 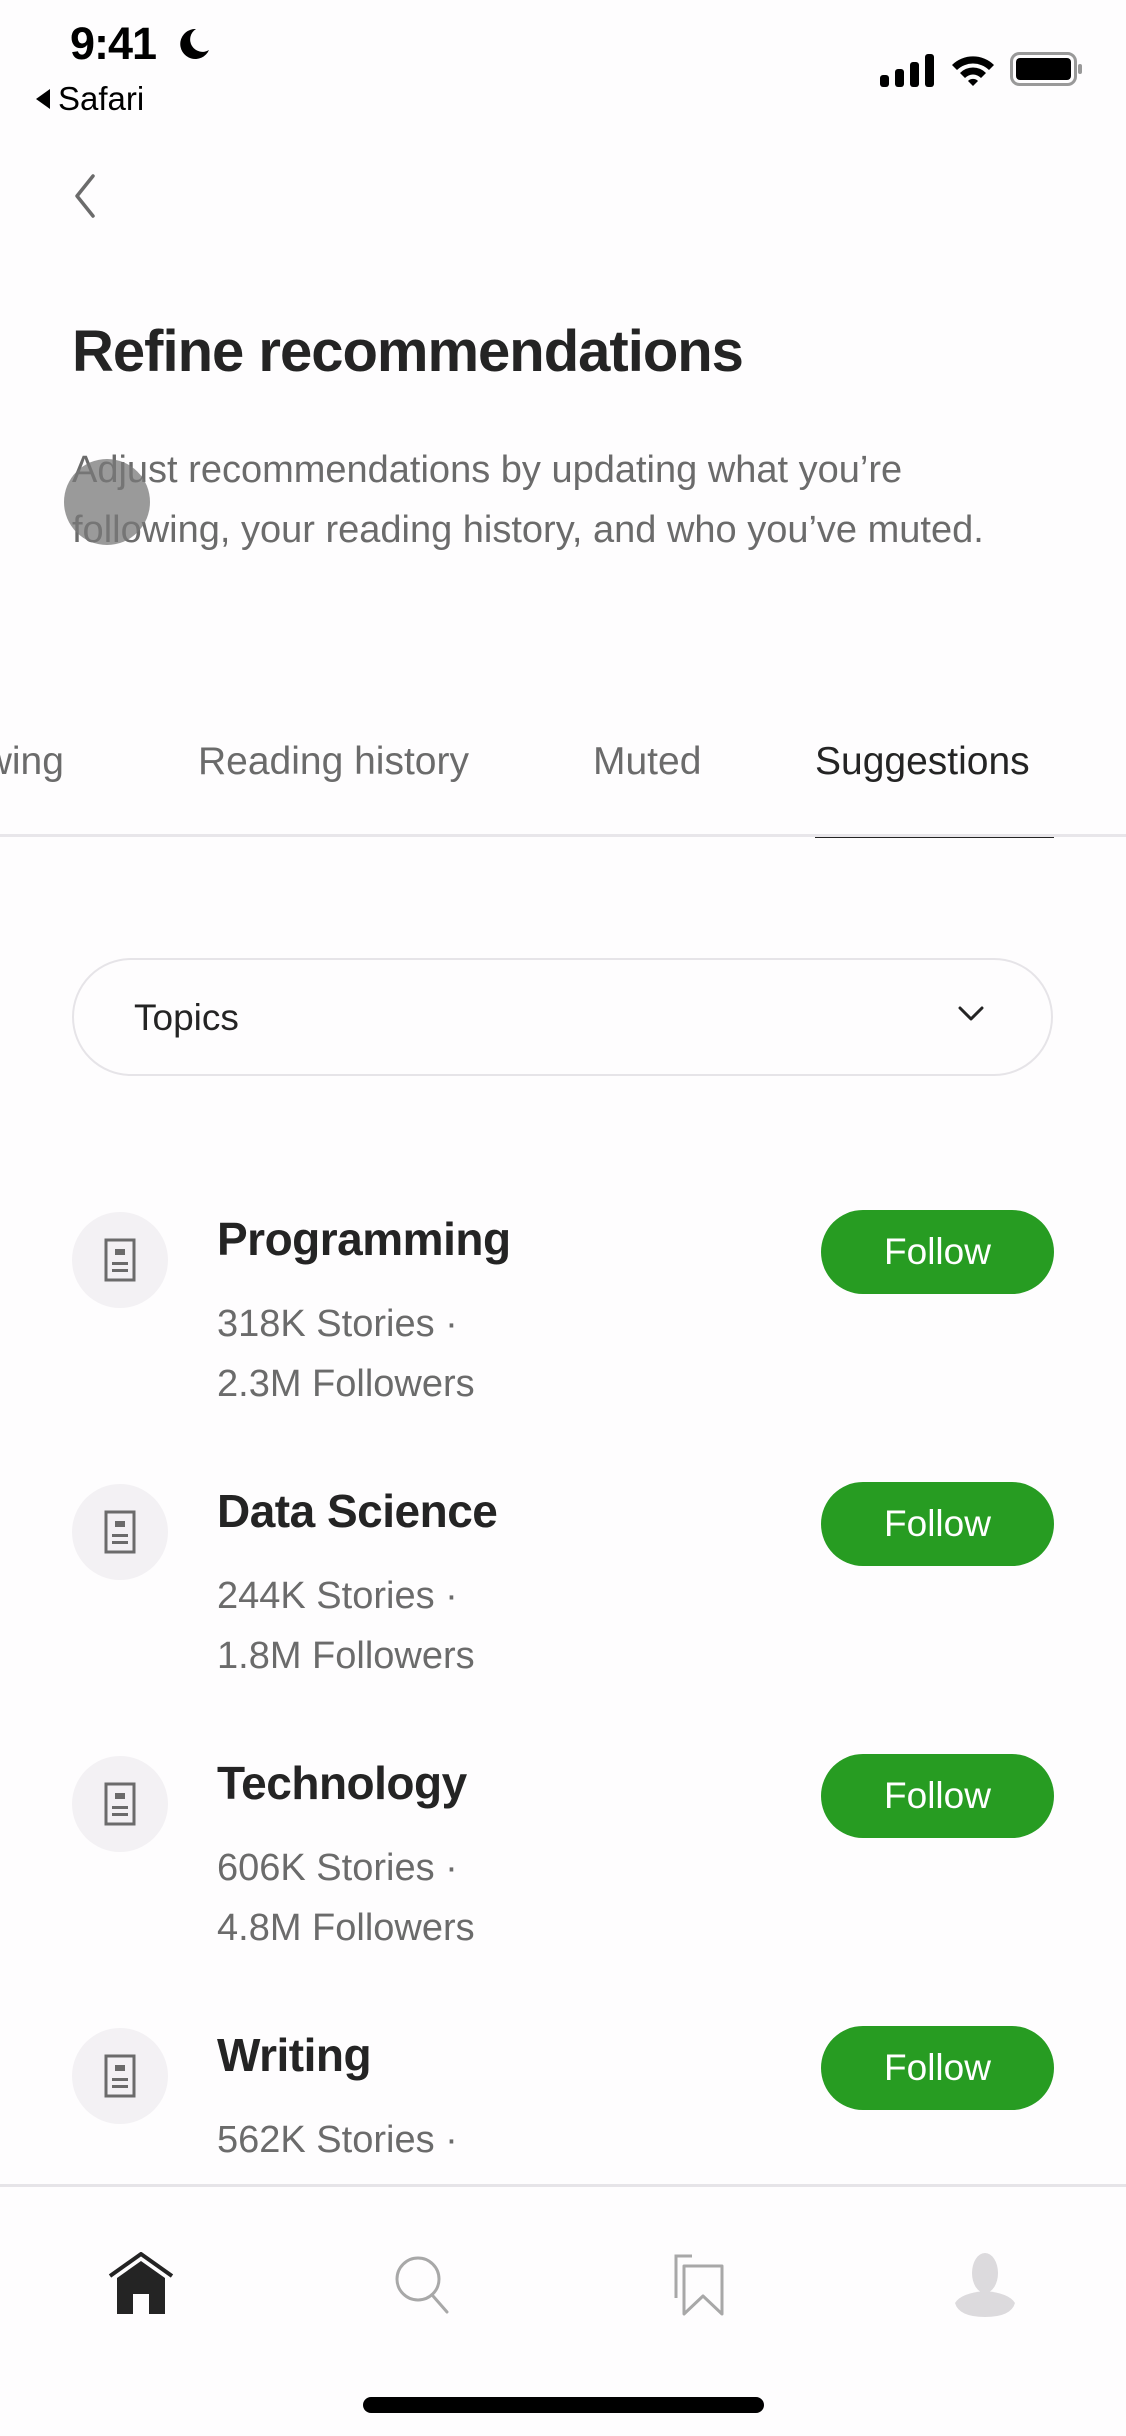 What do you see at coordinates (333, 784) in the screenshot?
I see `tab-reading-history: Reading history` at bounding box center [333, 784].